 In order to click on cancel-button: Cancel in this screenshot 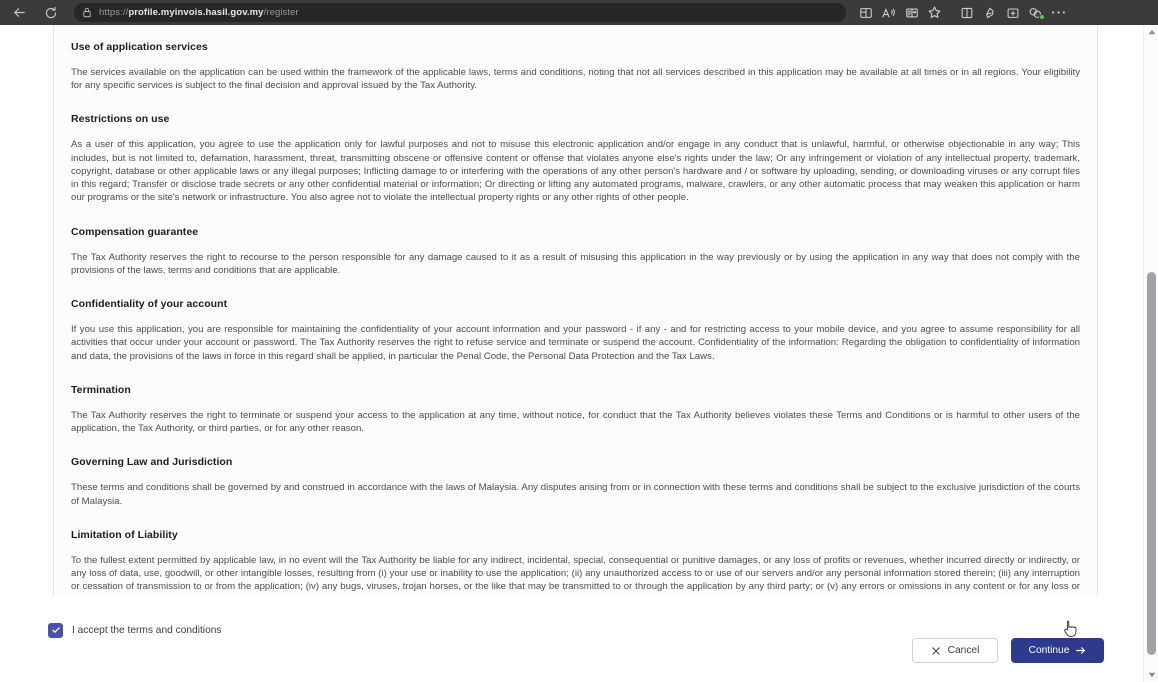, I will do `click(955, 650)`.